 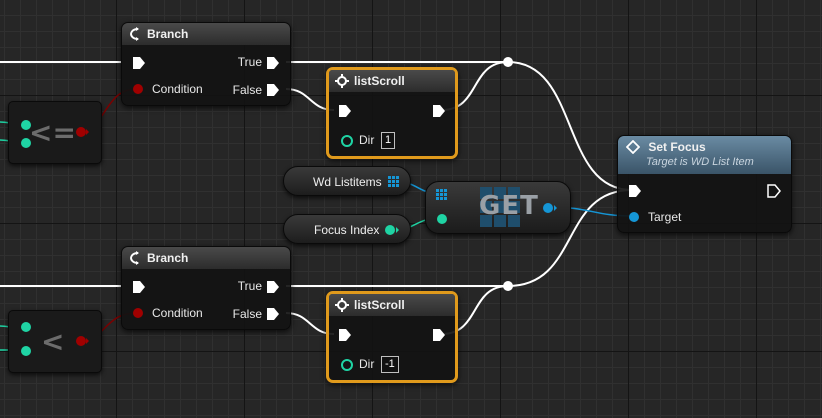 I want to click on list-scroll-node-bottom: listScroll Dir -1, so click(x=392, y=337).